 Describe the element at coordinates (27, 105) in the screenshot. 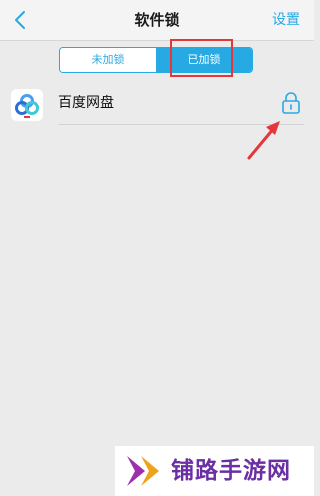

I see `baidu-netdisk-icon` at that location.